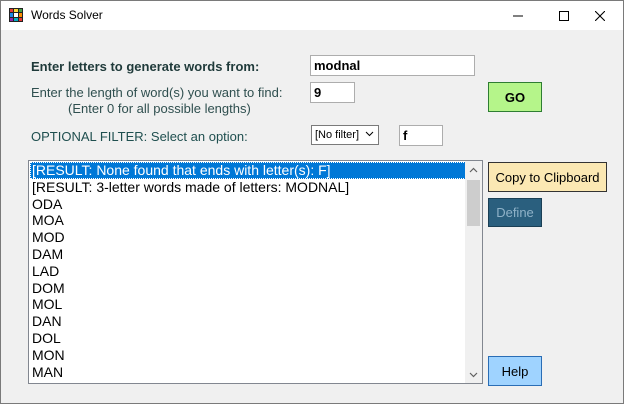 Image resolution: width=624 pixels, height=404 pixels. I want to click on list-item: DAN, so click(248, 321).